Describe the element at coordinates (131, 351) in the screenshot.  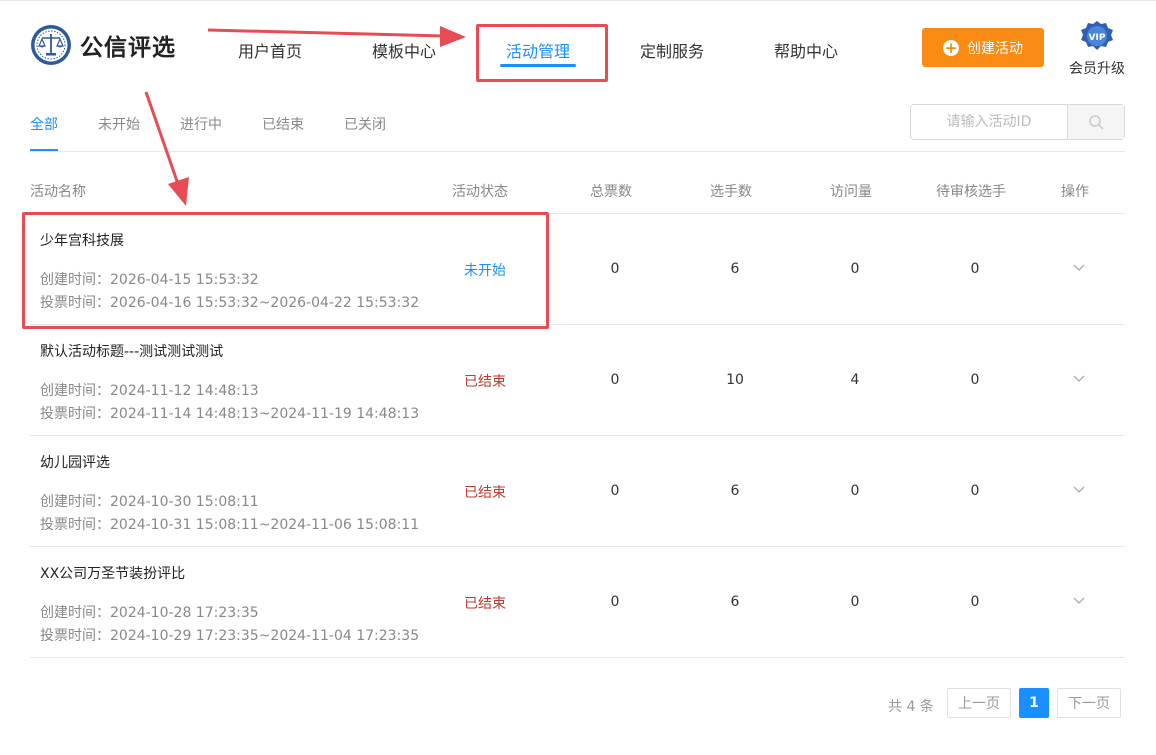
I see `activity-name: 默认活动标题---测试测试测试` at that location.